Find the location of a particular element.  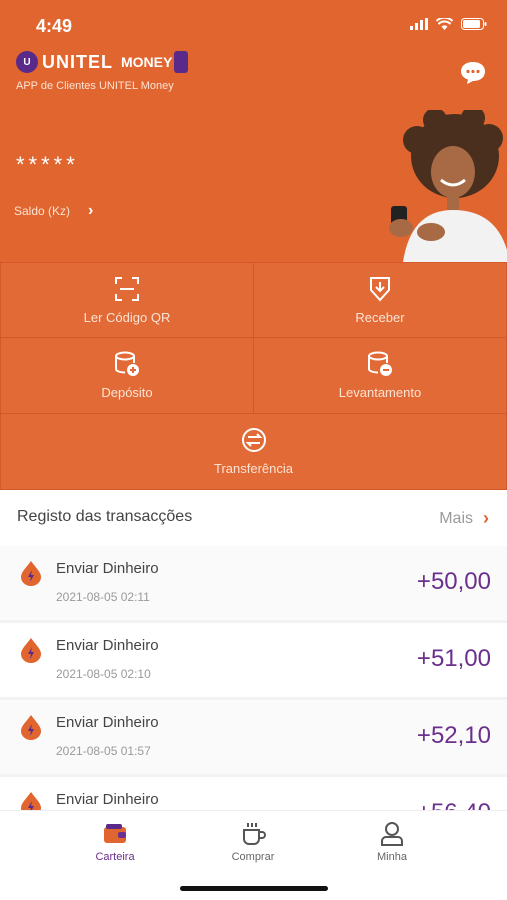

receive-button: Receber is located at coordinates (380, 300).